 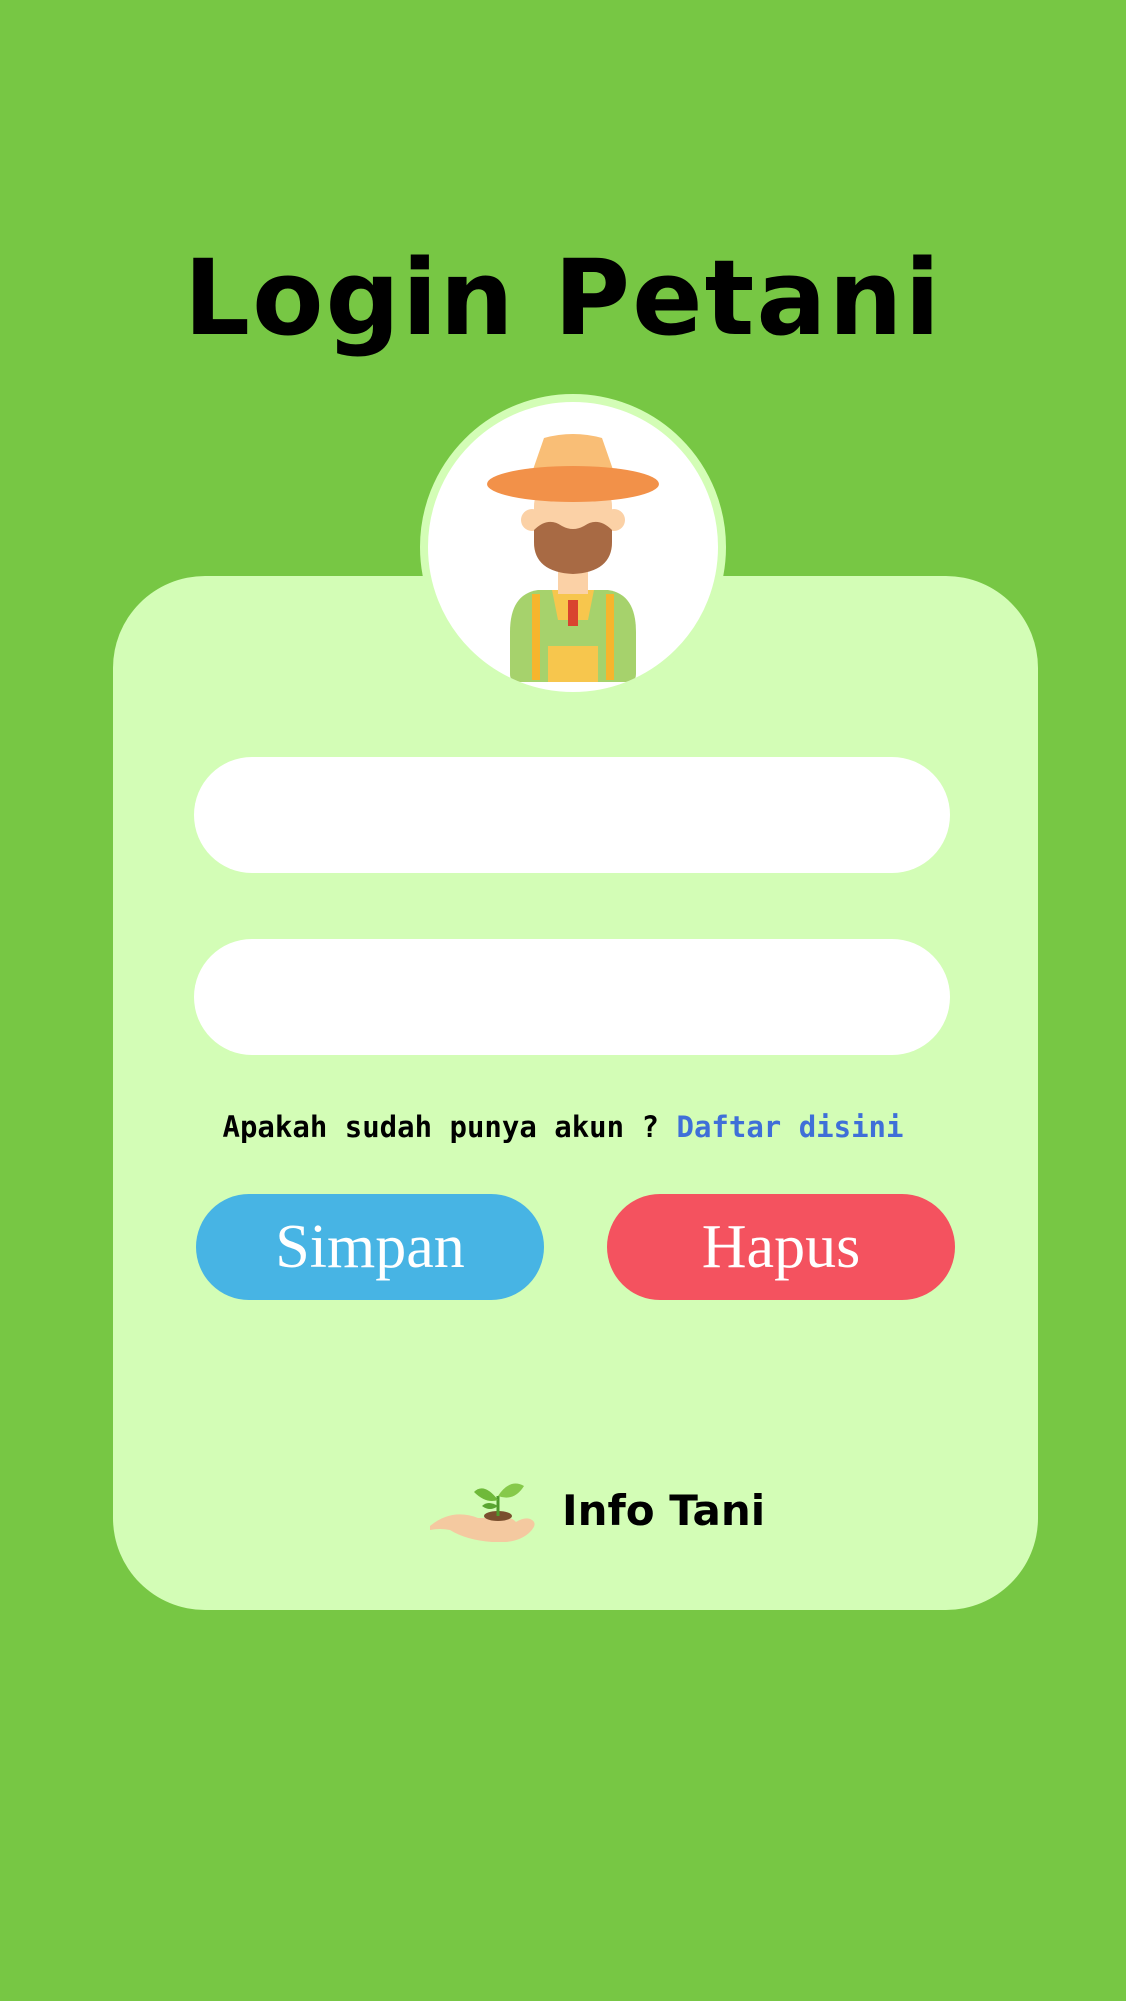 What do you see at coordinates (789, 1127) in the screenshot?
I see `register-link: Daftar disini` at bounding box center [789, 1127].